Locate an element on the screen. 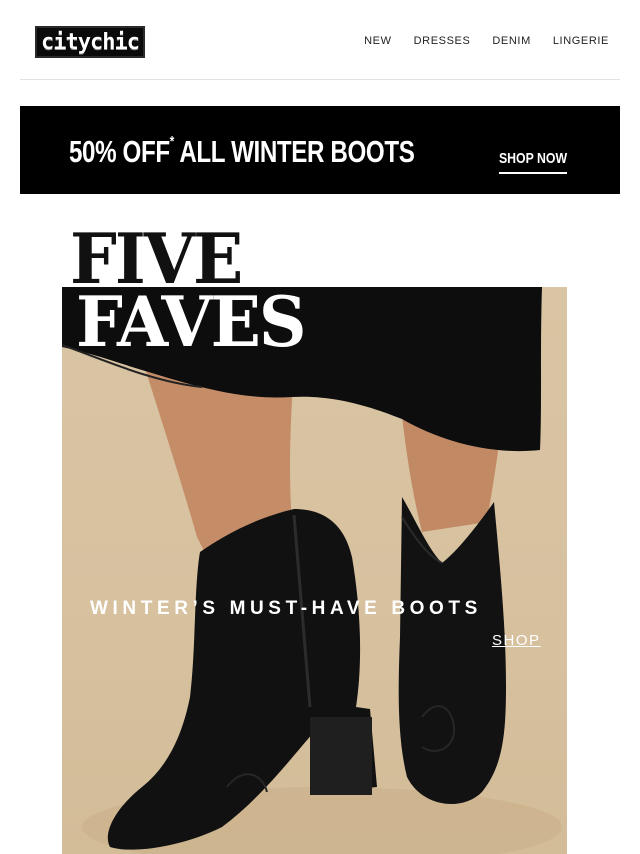 This screenshot has width=640, height=854. promo-banner: 50% OFF* ALL WINTER BOOTS SHOP NOW is located at coordinates (320, 150).